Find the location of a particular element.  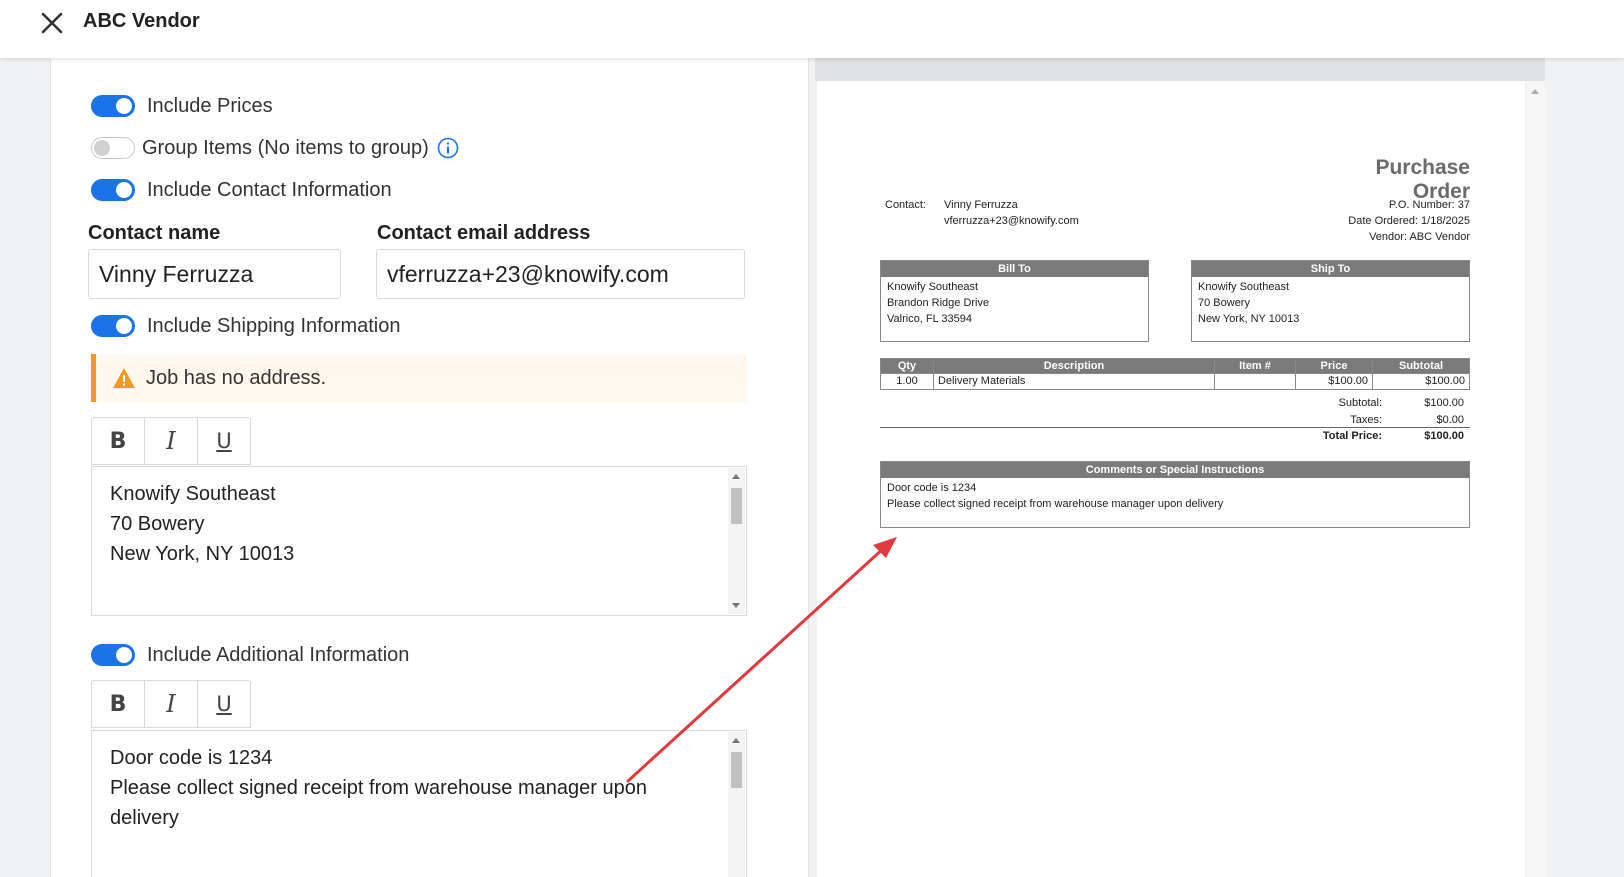

include-contact-row: Include Contact Information is located at coordinates (241, 190).